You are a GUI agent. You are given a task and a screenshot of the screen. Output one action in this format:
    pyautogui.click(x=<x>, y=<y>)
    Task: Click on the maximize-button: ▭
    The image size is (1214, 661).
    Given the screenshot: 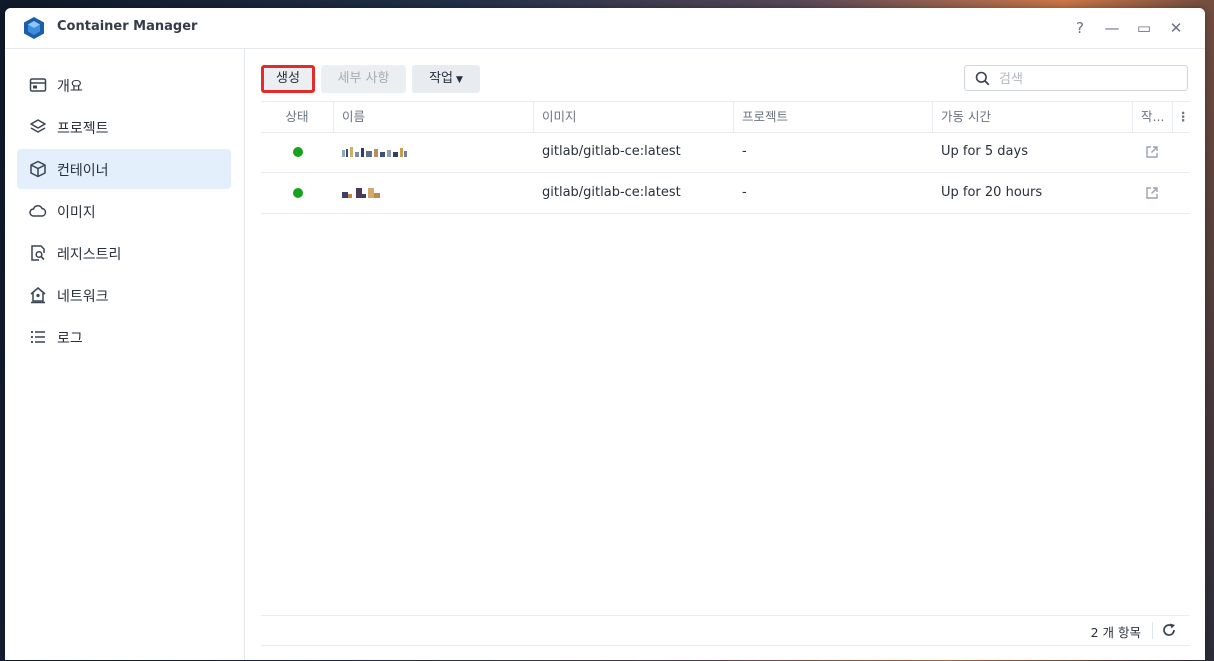 What is the action you would take?
    pyautogui.click(x=1144, y=28)
    